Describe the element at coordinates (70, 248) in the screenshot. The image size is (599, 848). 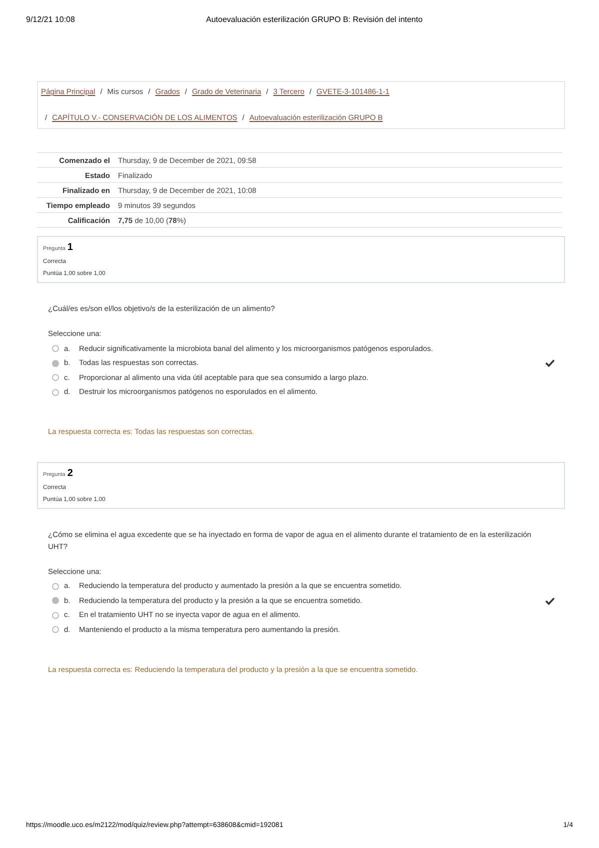
I see `question-number: 1` at that location.